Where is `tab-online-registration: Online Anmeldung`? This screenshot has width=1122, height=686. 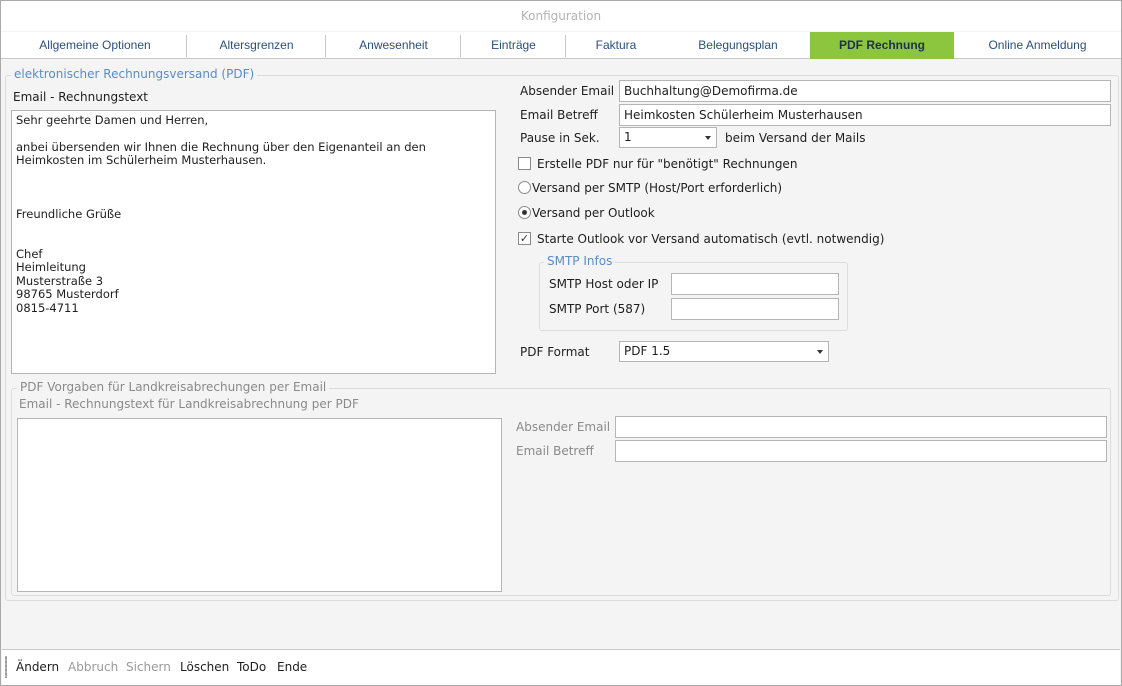
tab-online-registration: Online Anmeldung is located at coordinates (1037, 45).